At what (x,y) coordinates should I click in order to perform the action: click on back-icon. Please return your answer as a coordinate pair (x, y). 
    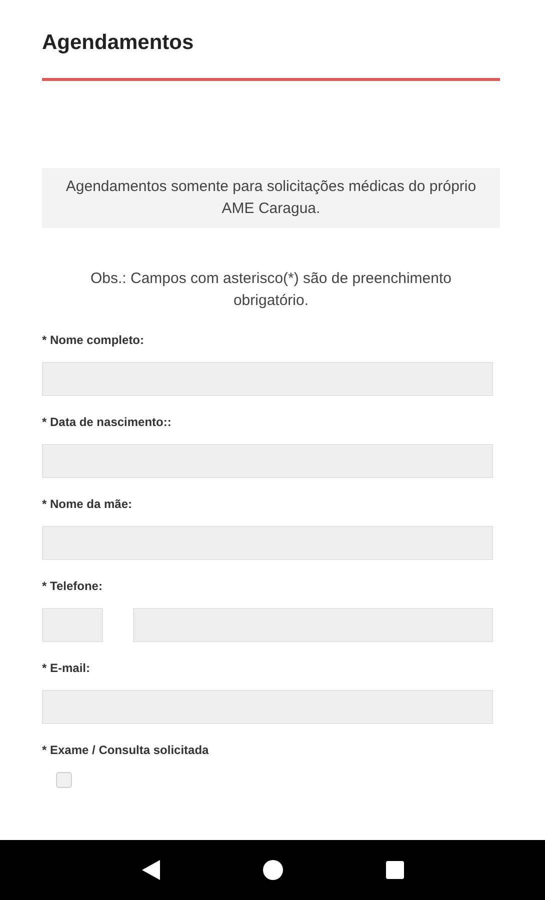
    Looking at the image, I should click on (151, 870).